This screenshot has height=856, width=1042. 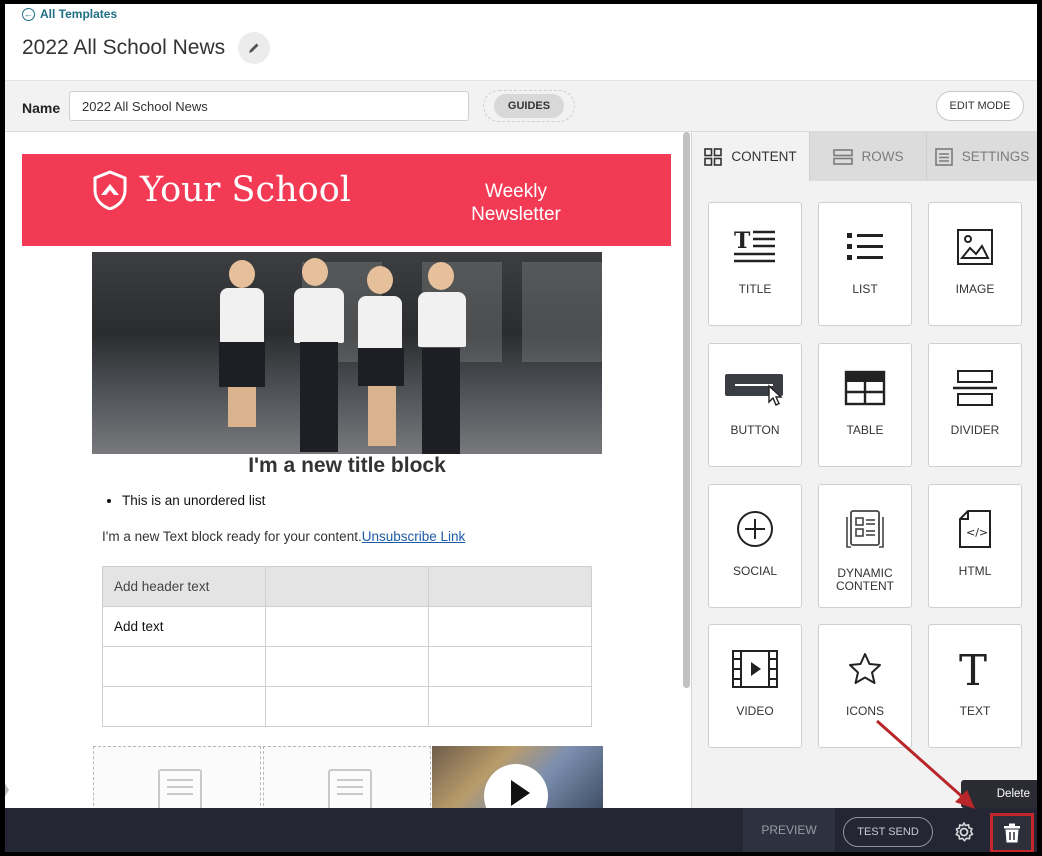 What do you see at coordinates (79, 14) in the screenshot?
I see `all-templates-label: All Templates` at bounding box center [79, 14].